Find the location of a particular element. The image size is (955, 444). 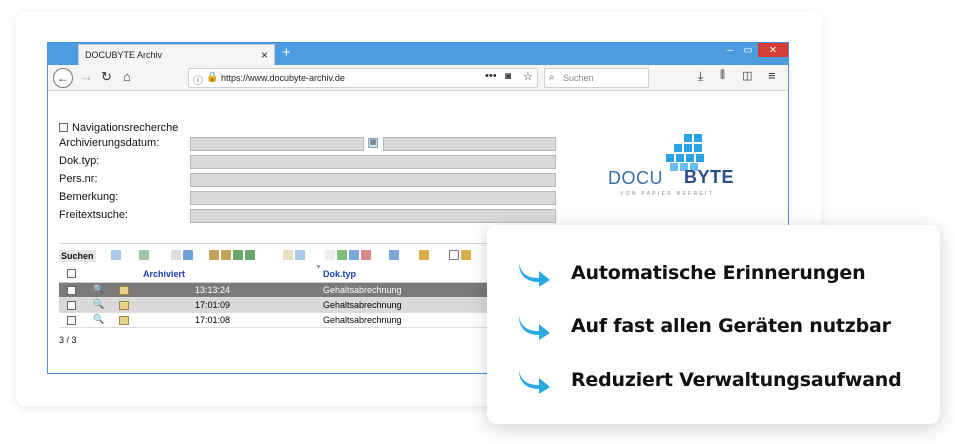

table-view-icon is located at coordinates (116, 255).